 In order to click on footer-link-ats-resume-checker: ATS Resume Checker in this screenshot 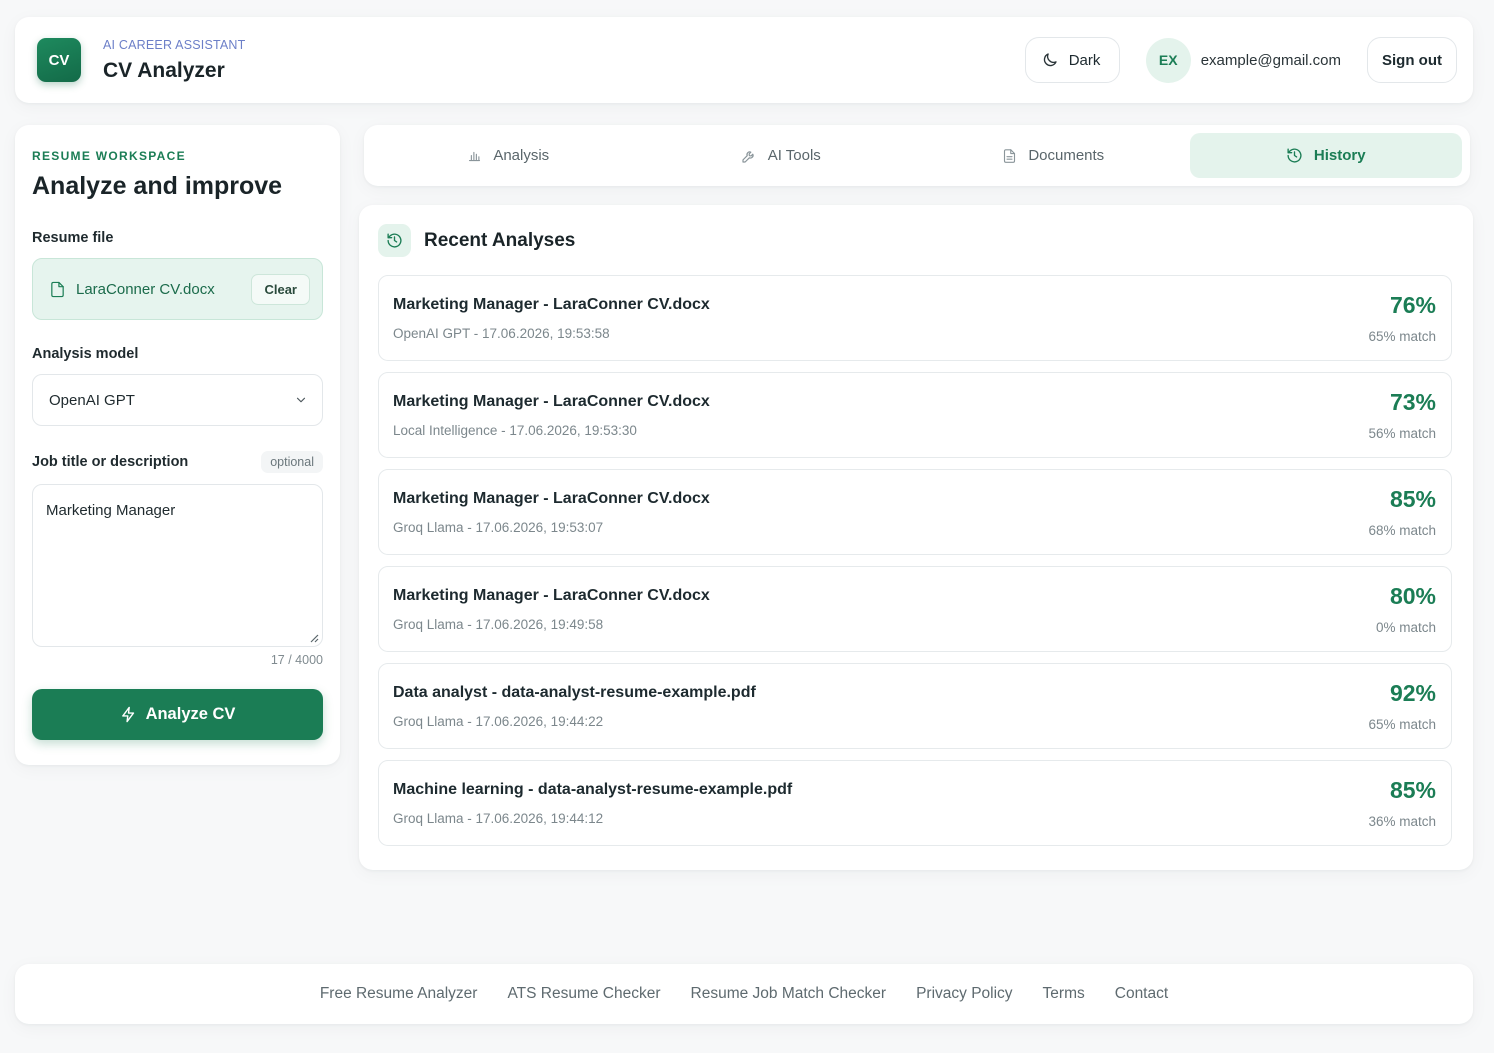, I will do `click(583, 994)`.